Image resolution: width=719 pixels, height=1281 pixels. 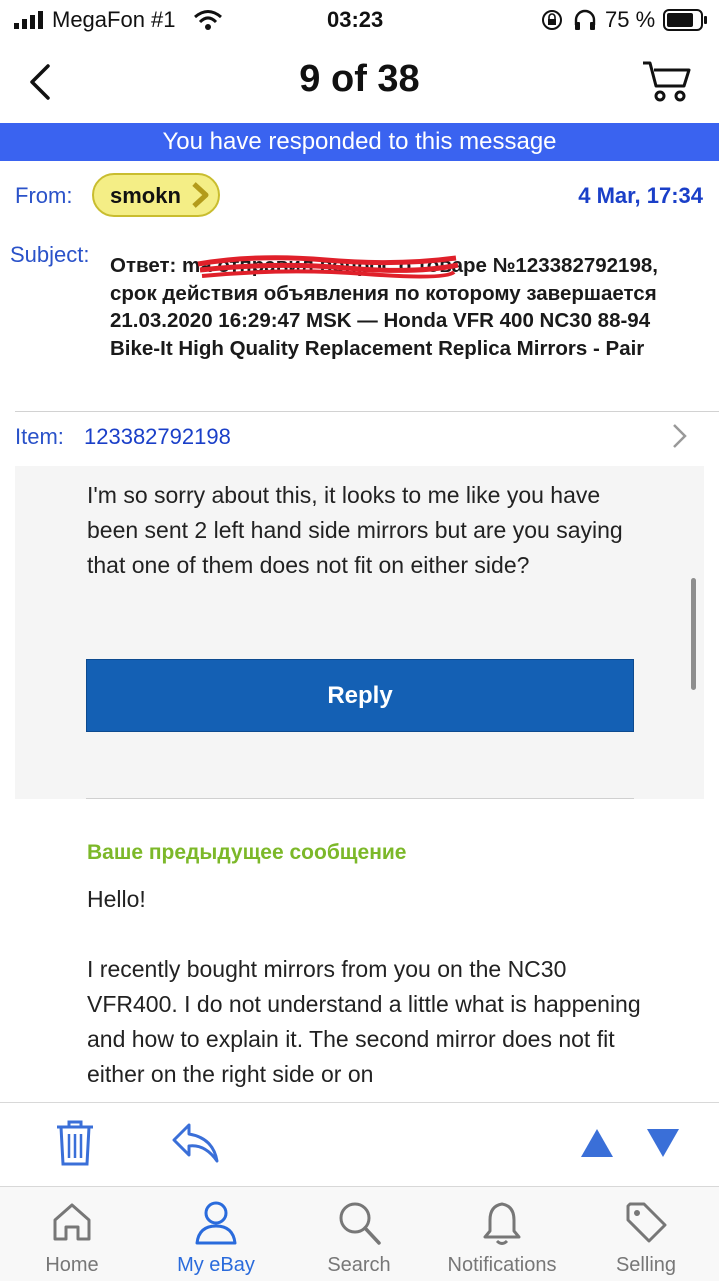 What do you see at coordinates (502, 1223) in the screenshot?
I see `bell-icon` at bounding box center [502, 1223].